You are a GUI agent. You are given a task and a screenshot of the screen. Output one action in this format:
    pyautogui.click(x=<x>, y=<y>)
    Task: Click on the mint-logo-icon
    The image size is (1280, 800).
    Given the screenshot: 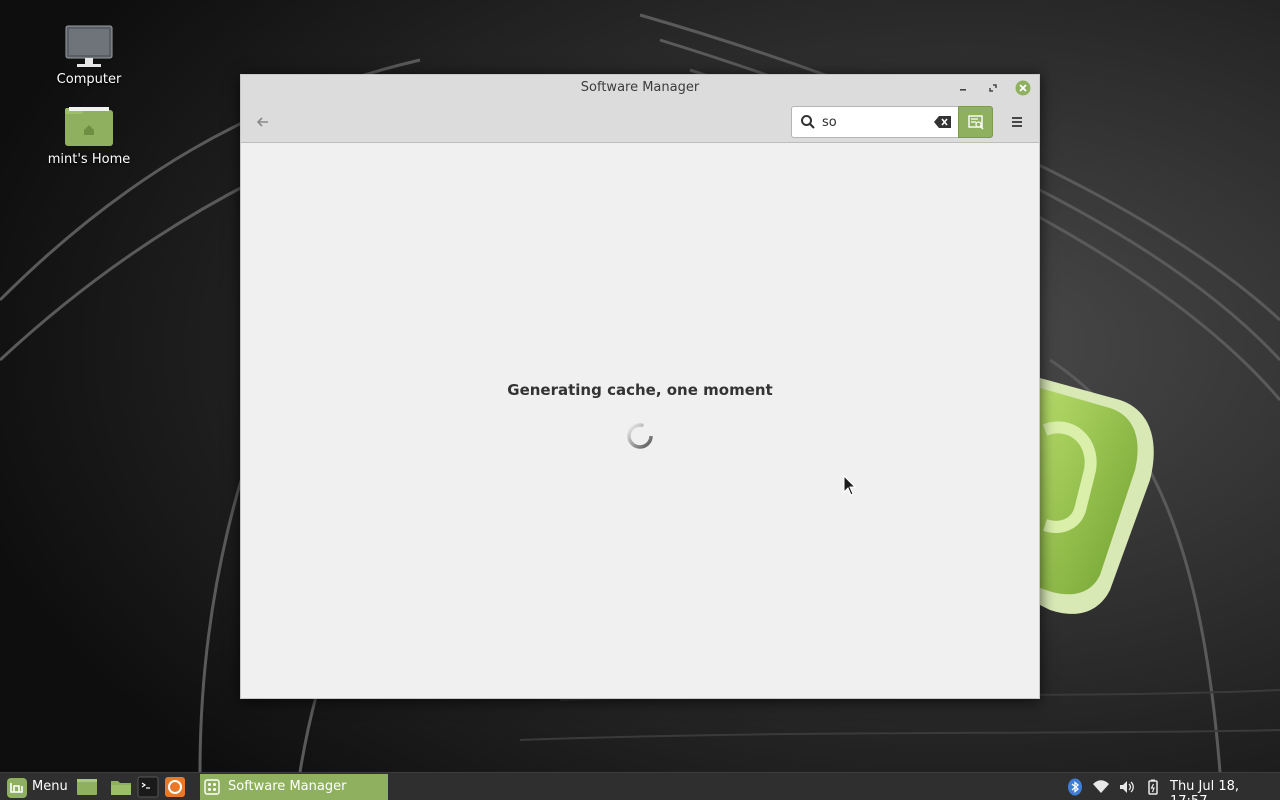 What is the action you would take?
    pyautogui.click(x=17, y=788)
    